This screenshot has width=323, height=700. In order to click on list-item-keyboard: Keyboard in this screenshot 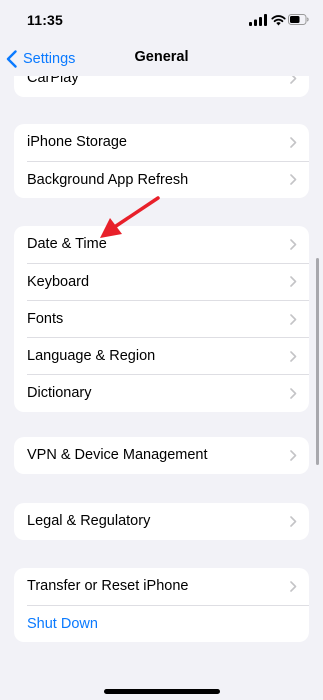, I will do `click(161, 281)`.